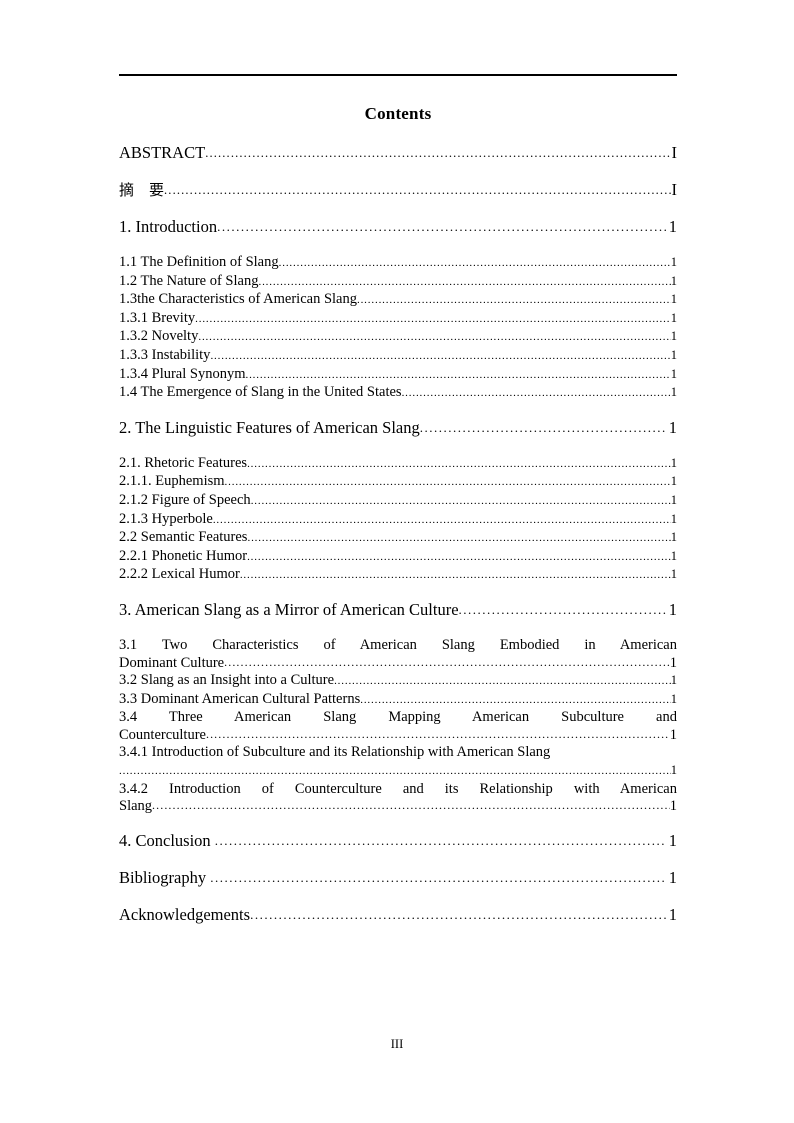 This screenshot has height=1123, width=794. What do you see at coordinates (238, 299) in the screenshot?
I see `toc-entry-label: 1.3the Characteristics of American Slang` at bounding box center [238, 299].